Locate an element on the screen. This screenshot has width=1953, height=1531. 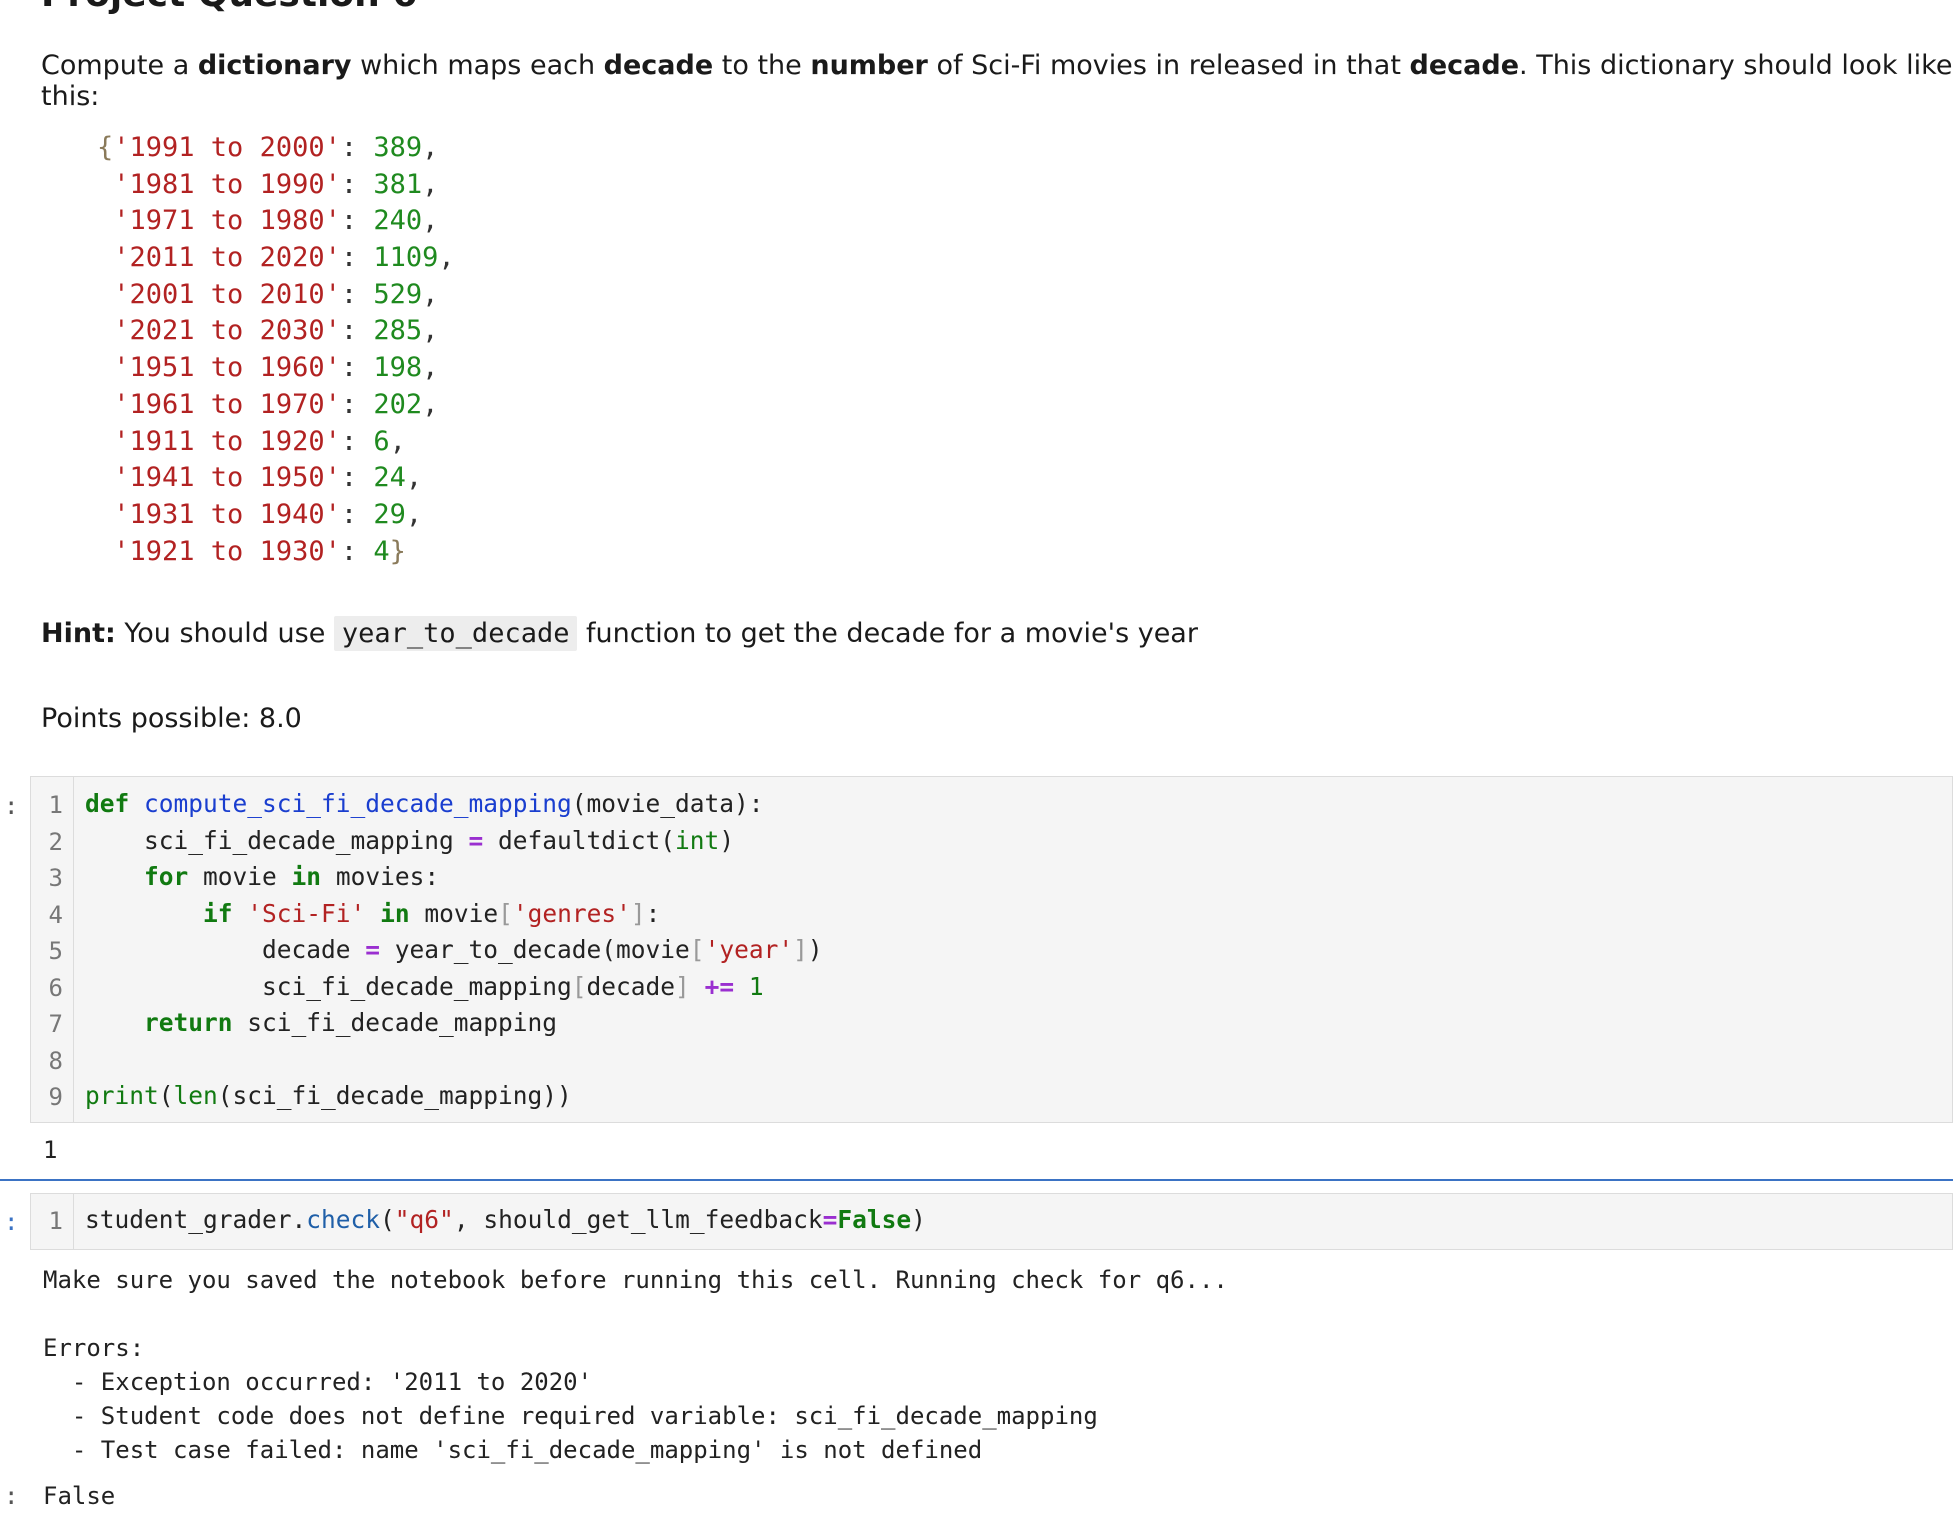
dict-key: '1991 to 2000' is located at coordinates (227, 147).